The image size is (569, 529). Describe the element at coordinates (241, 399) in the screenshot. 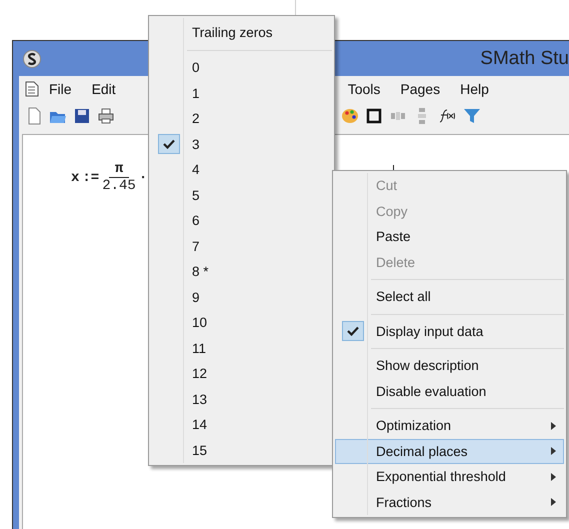

I see `menu-item: 13` at that location.